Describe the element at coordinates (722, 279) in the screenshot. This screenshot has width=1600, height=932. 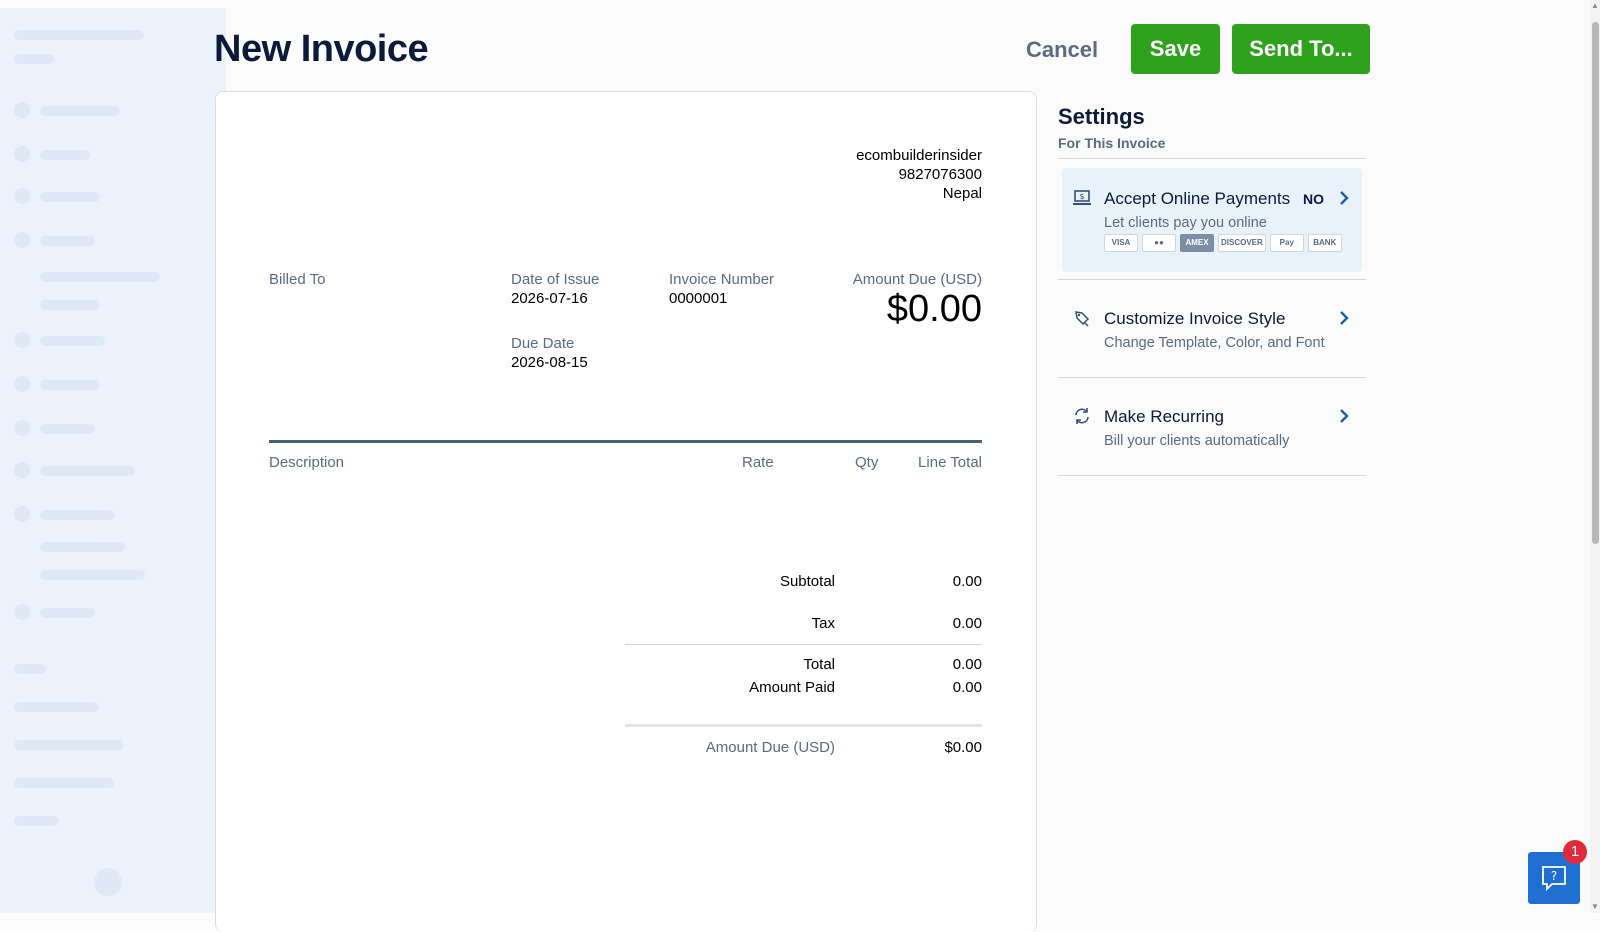
I see `invoice-number-label: Invoice Number` at that location.